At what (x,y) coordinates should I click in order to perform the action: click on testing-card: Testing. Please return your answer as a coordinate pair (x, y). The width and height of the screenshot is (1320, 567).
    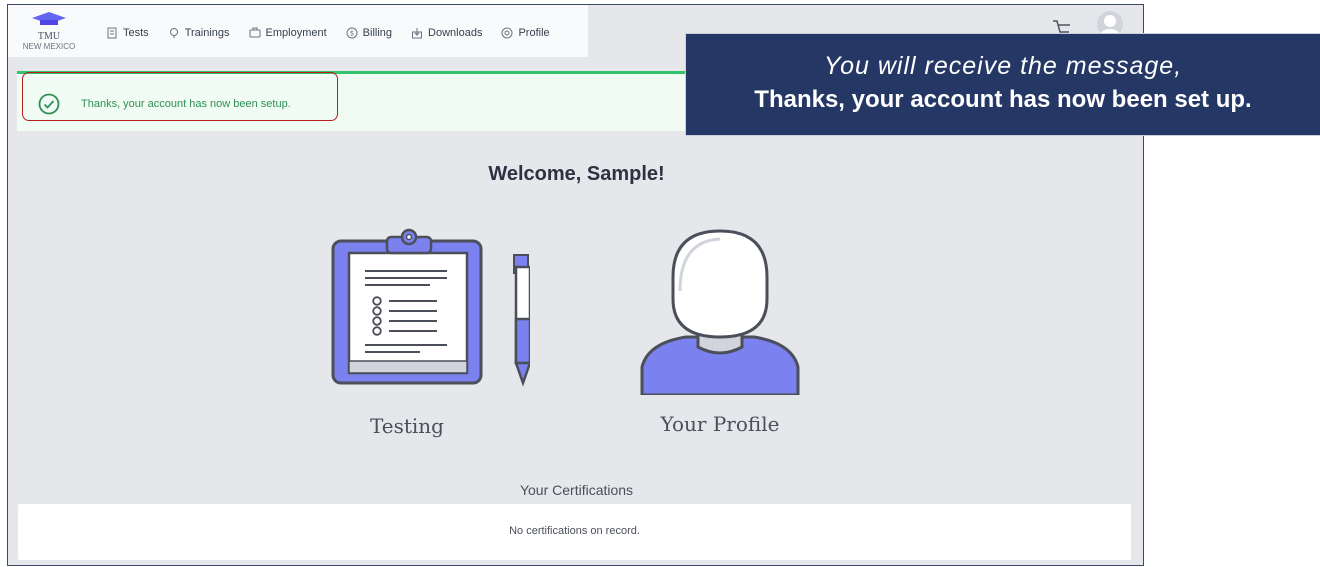
    Looking at the image, I should click on (431, 332).